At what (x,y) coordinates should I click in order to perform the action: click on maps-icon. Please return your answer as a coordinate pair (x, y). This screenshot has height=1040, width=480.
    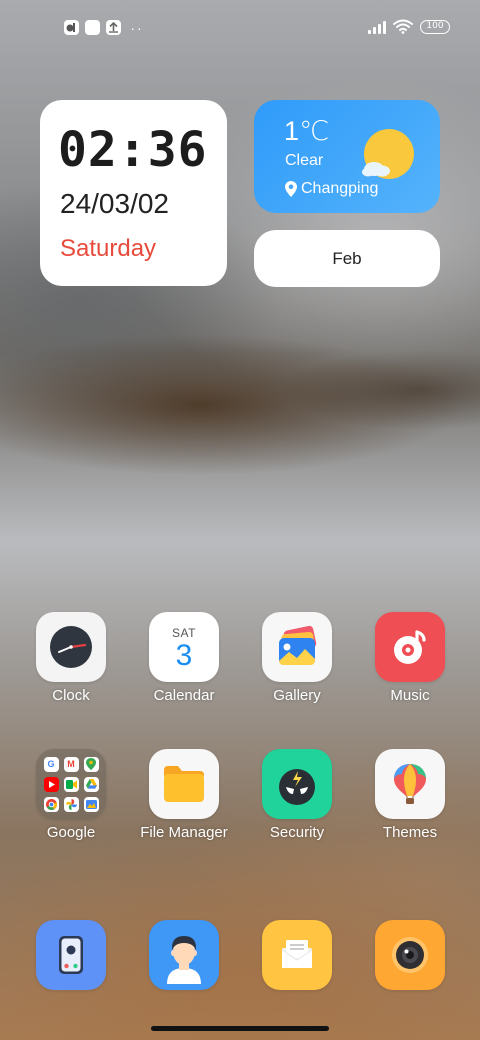
    Looking at the image, I should click on (91, 764).